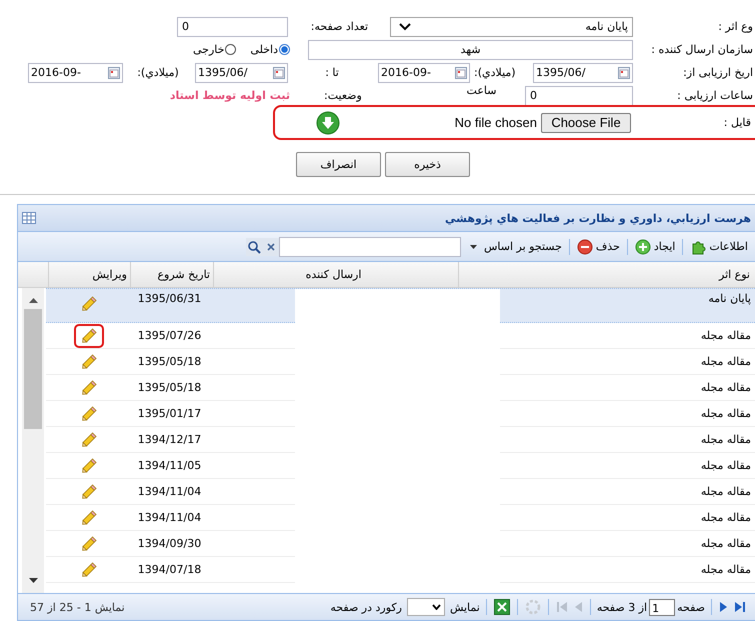 The height and width of the screenshot is (621, 755). I want to click on file-status-text: No file chosen, so click(495, 122).